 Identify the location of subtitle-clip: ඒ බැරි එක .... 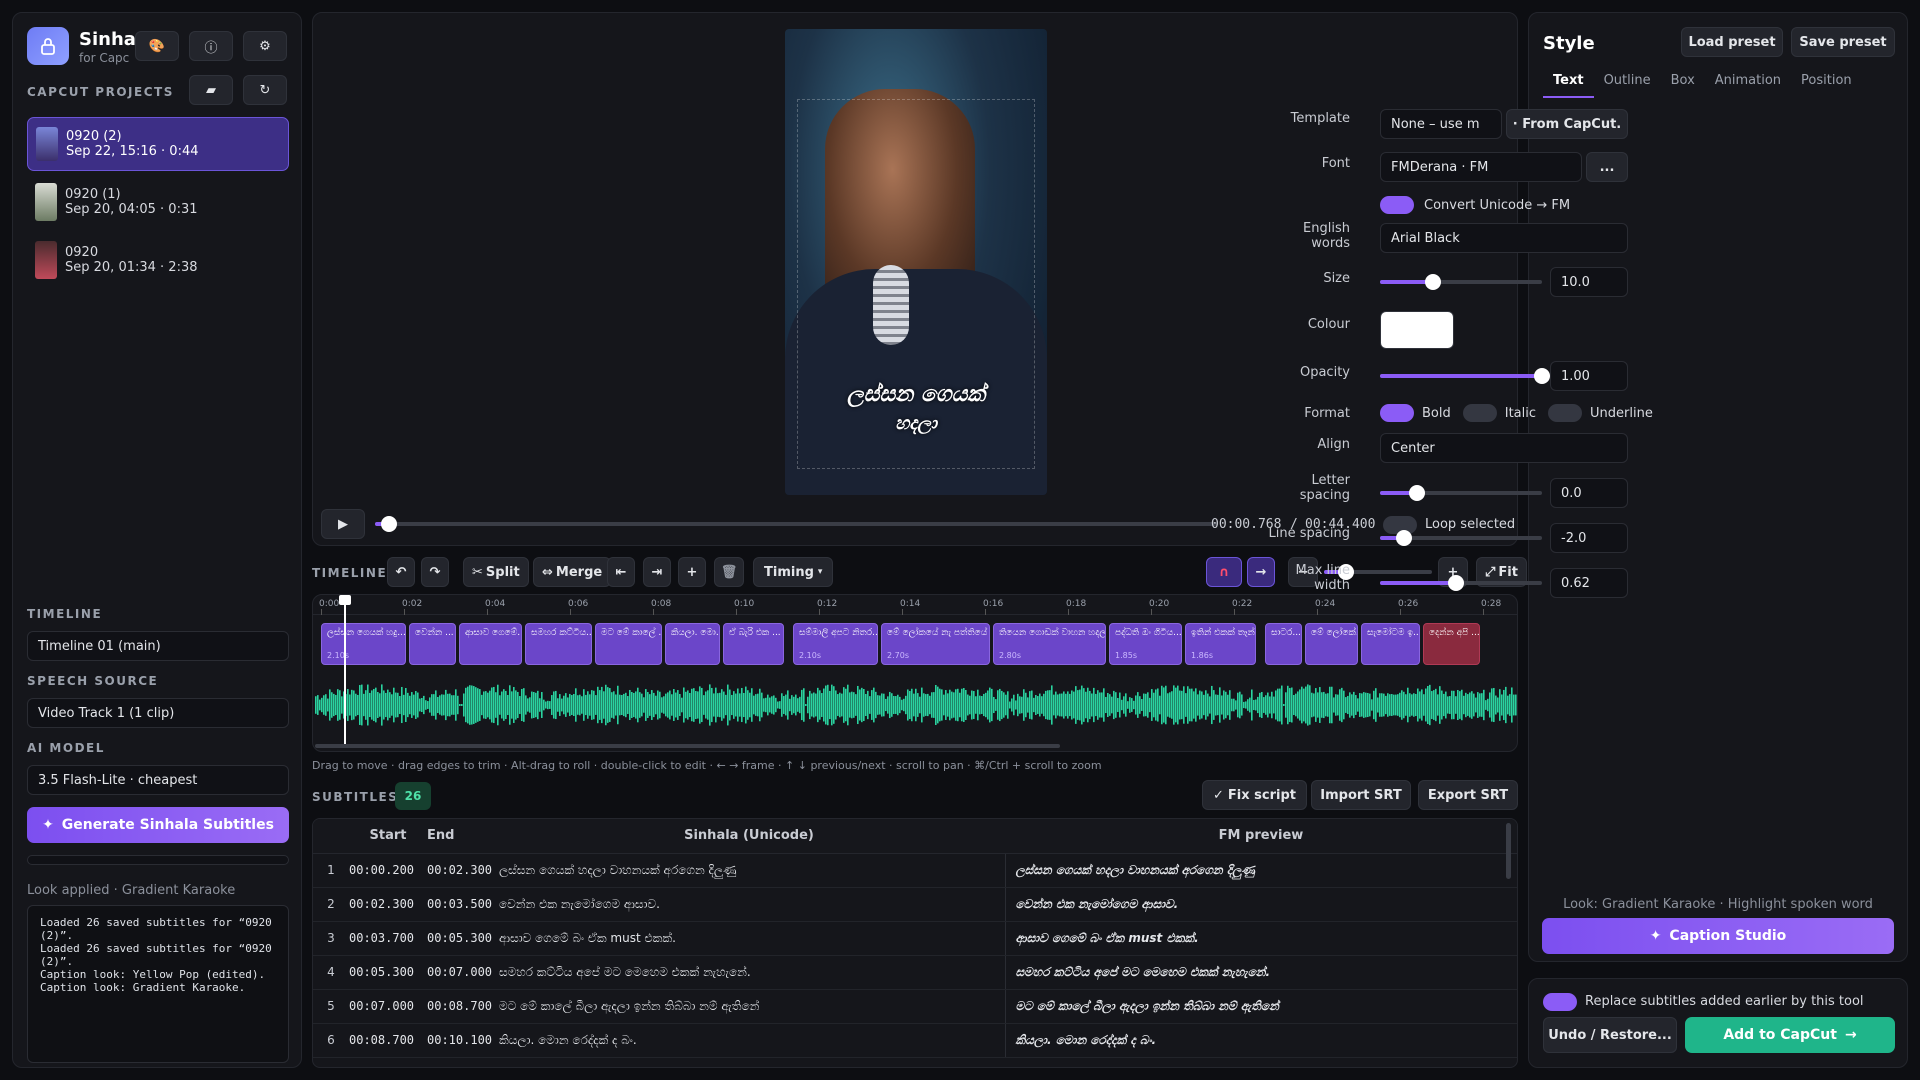
(753, 644).